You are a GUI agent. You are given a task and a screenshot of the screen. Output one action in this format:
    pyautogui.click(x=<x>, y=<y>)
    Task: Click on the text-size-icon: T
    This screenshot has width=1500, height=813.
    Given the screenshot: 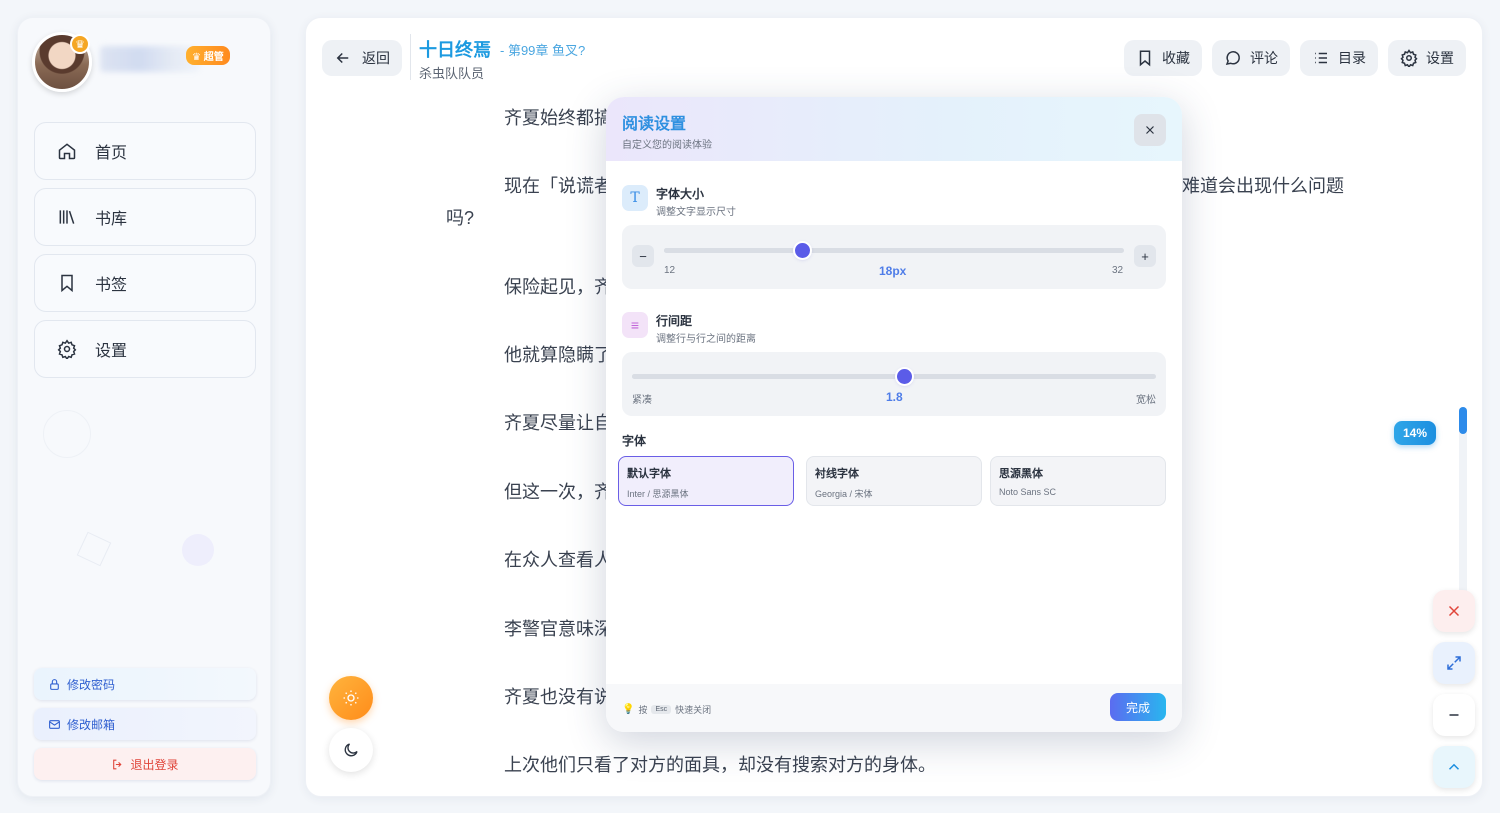 What is the action you would take?
    pyautogui.click(x=635, y=198)
    